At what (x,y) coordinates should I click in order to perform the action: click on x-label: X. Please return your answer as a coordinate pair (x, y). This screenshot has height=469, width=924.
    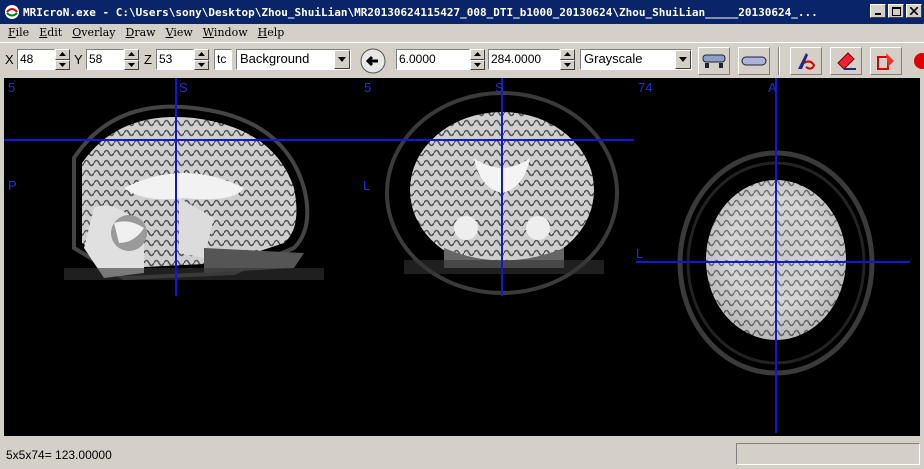
    Looking at the image, I should click on (9, 59).